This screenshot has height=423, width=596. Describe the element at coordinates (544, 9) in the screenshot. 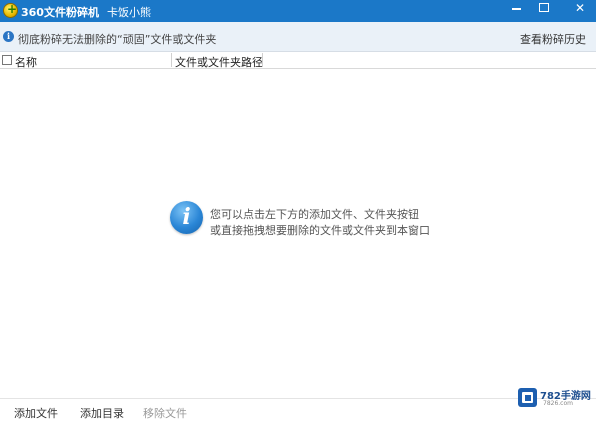

I see `maximize-button` at that location.